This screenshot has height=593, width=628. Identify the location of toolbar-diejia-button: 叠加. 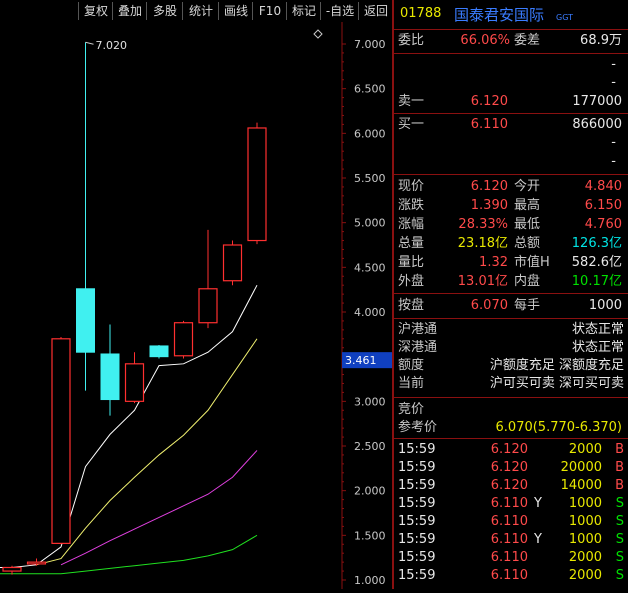
(129, 11).